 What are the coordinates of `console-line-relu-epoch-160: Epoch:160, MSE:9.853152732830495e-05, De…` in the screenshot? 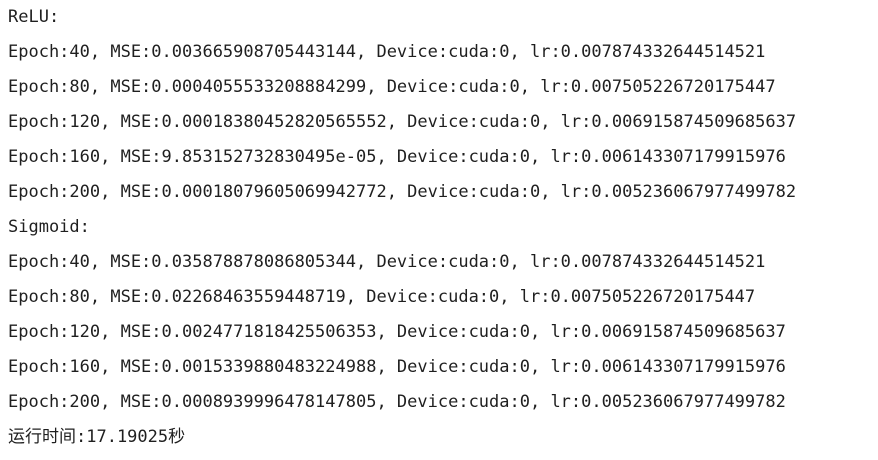 It's located at (397, 157).